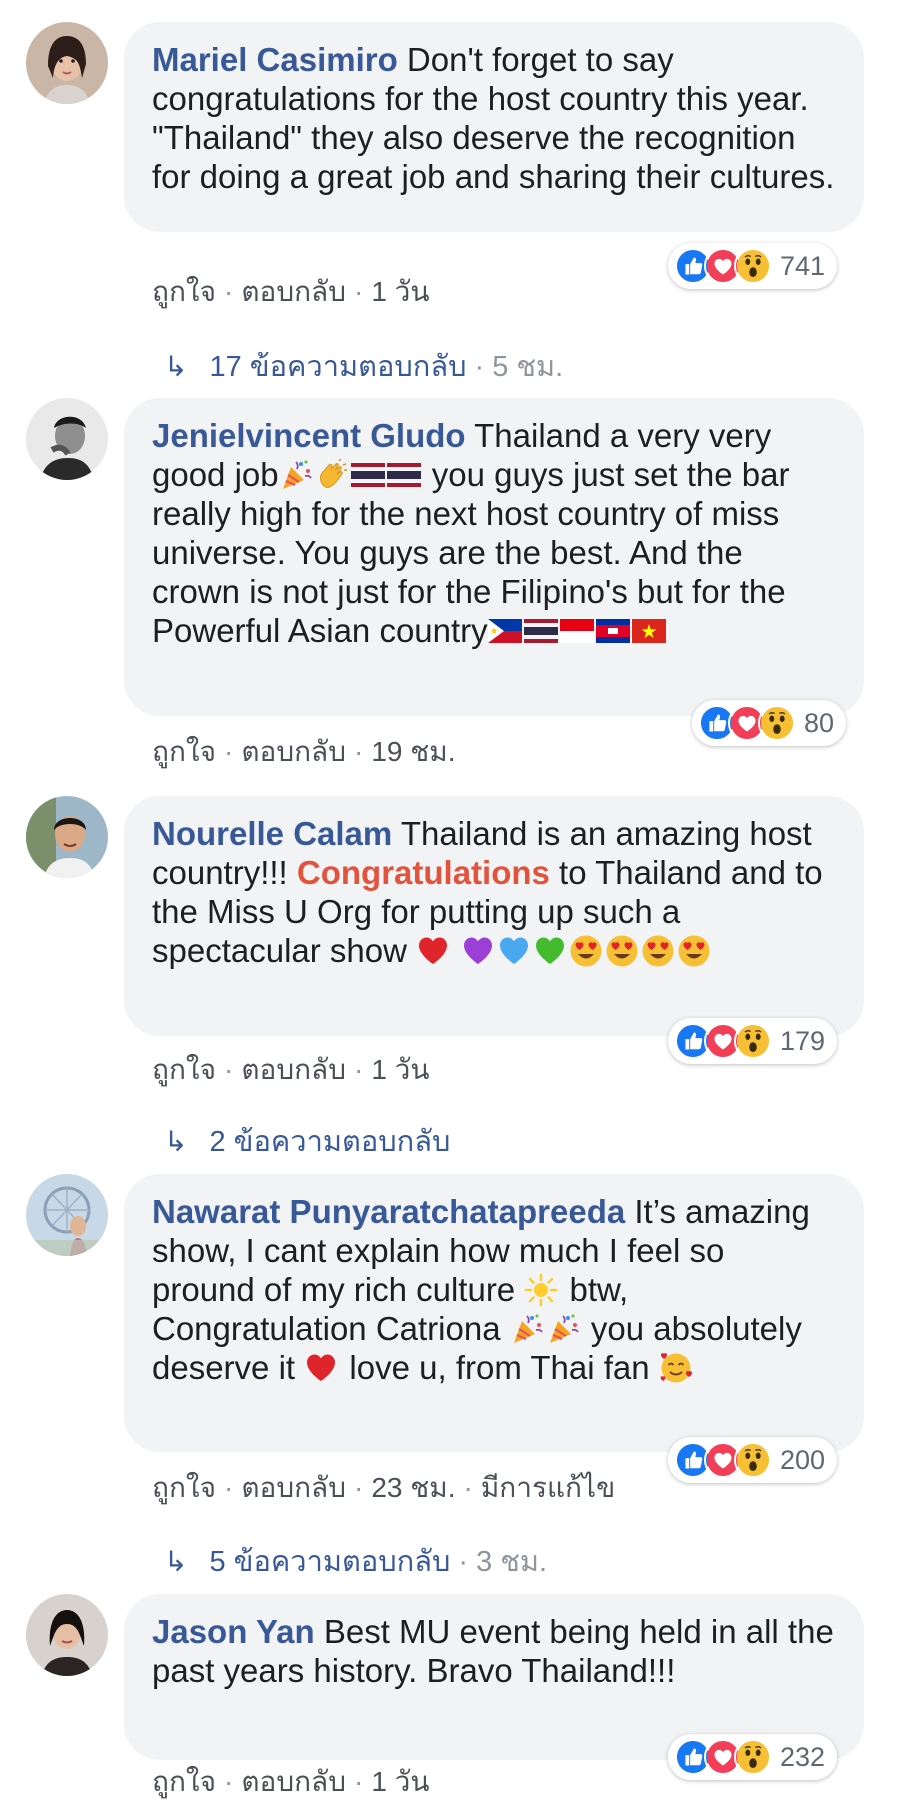 The height and width of the screenshot is (1804, 900). I want to click on cambodia-flag-icon, so click(613, 631).